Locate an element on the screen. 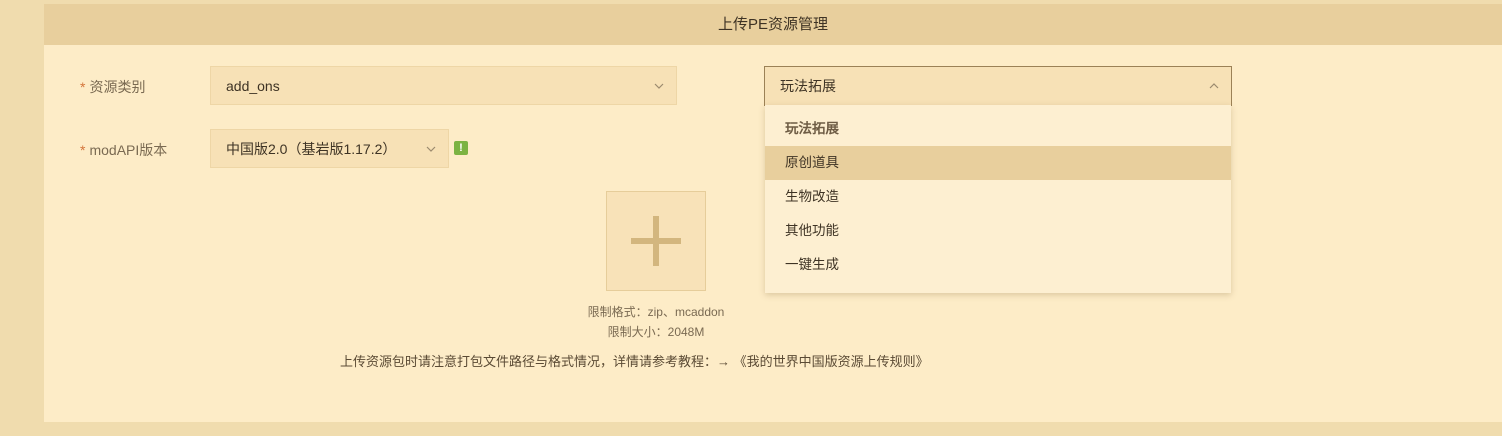 Image resolution: width=1502 pixels, height=436 pixels. rules-link: 《我的世界中国版资源上传规则》 is located at coordinates (831, 361).